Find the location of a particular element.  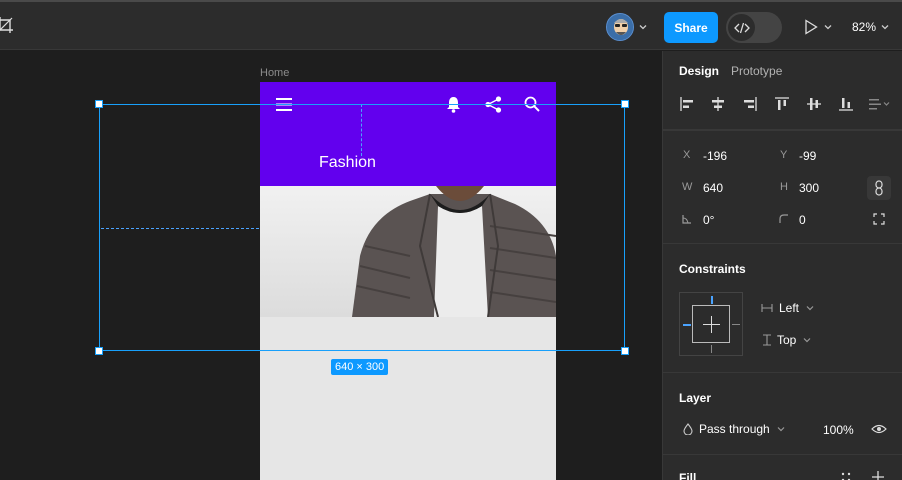

width-field: 640 is located at coordinates (713, 188).